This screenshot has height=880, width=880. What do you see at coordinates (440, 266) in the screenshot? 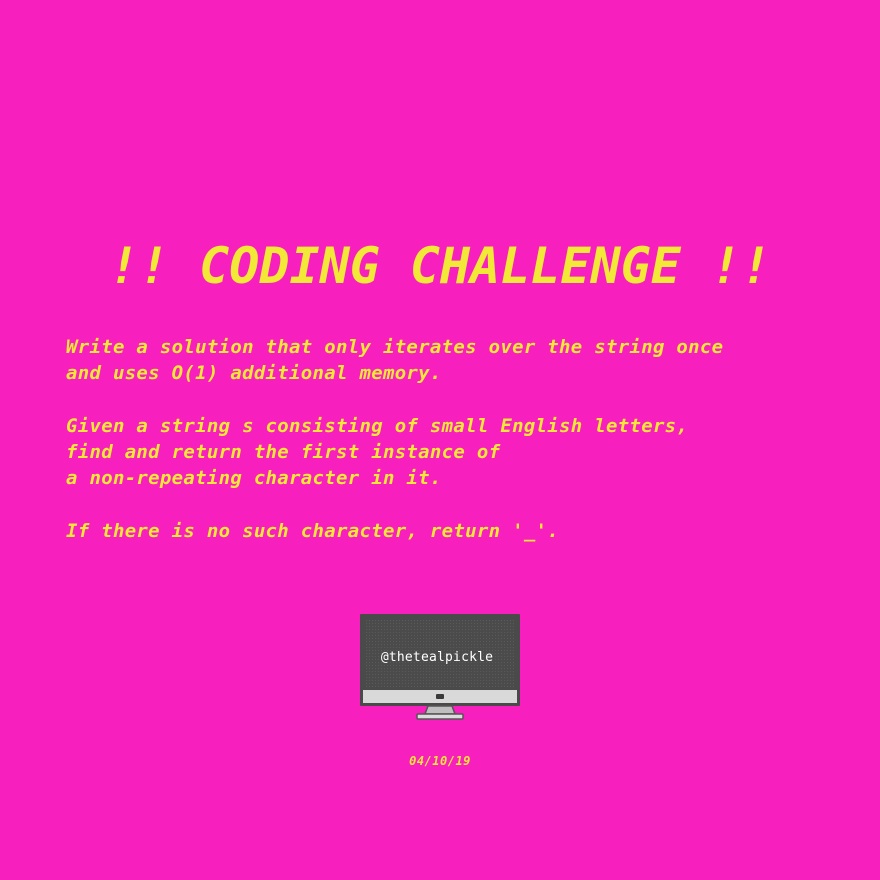
I see `challenge-title: !! CODING CHALLENGE !!` at bounding box center [440, 266].